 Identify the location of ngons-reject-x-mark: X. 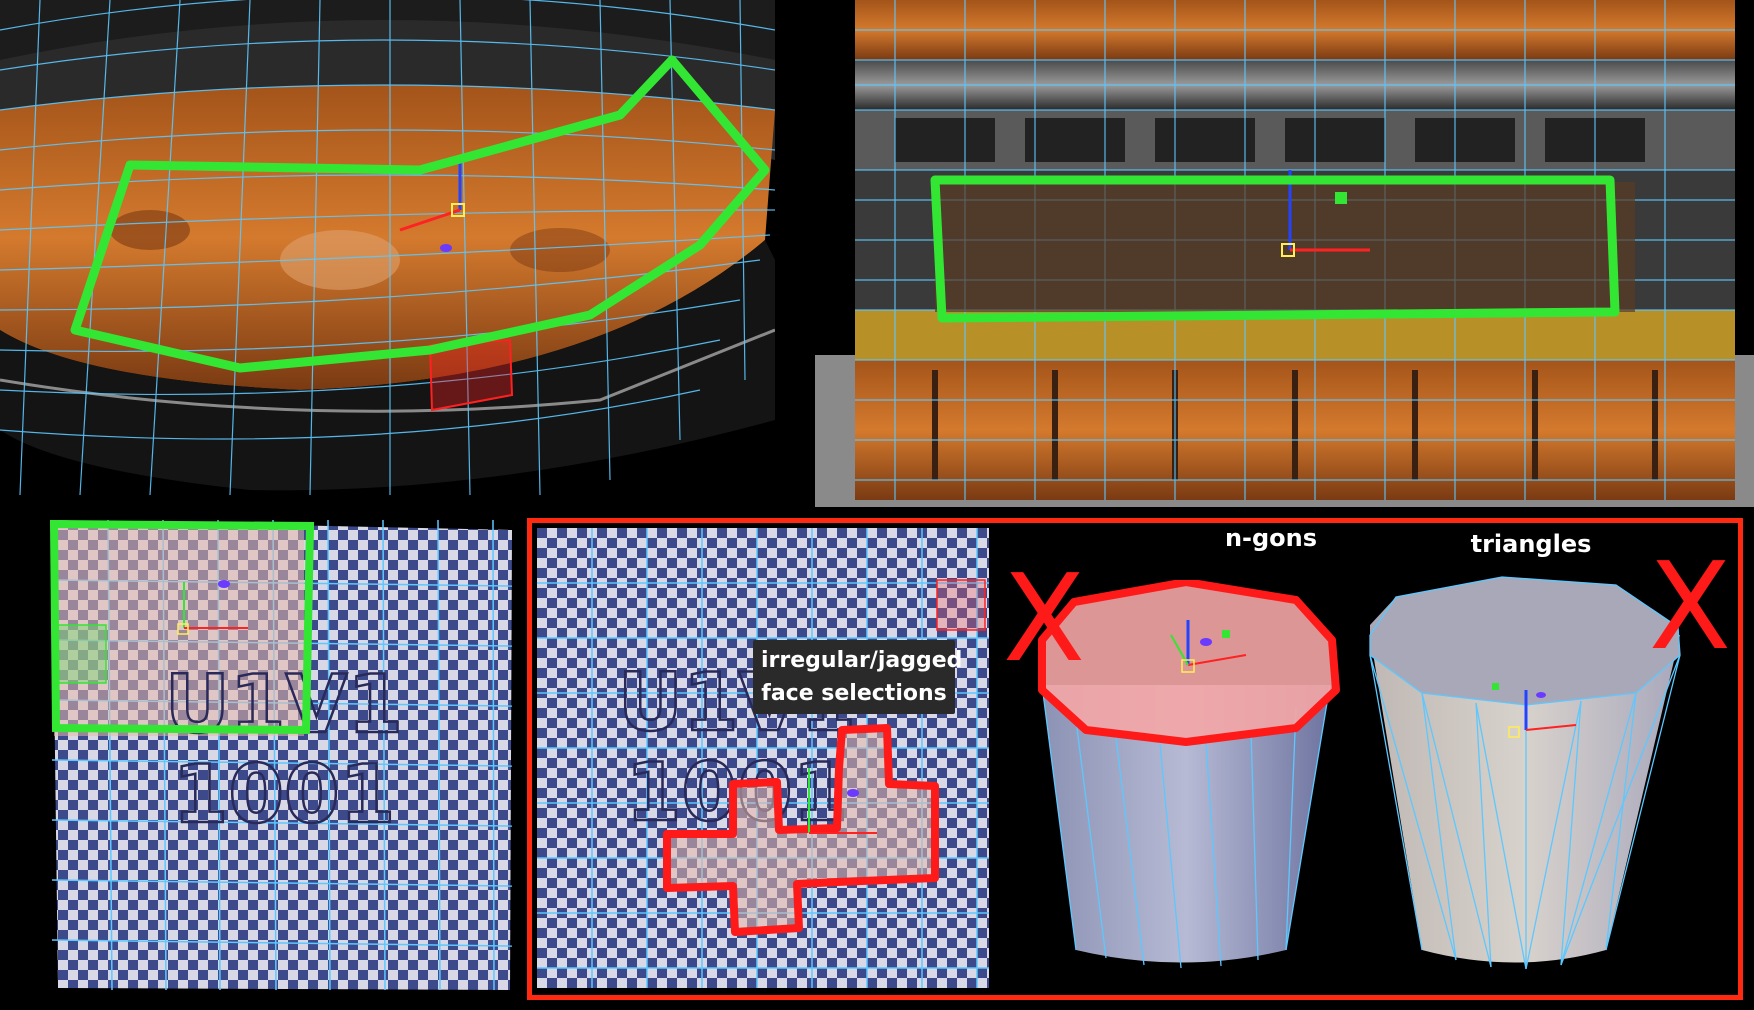
(1044, 619).